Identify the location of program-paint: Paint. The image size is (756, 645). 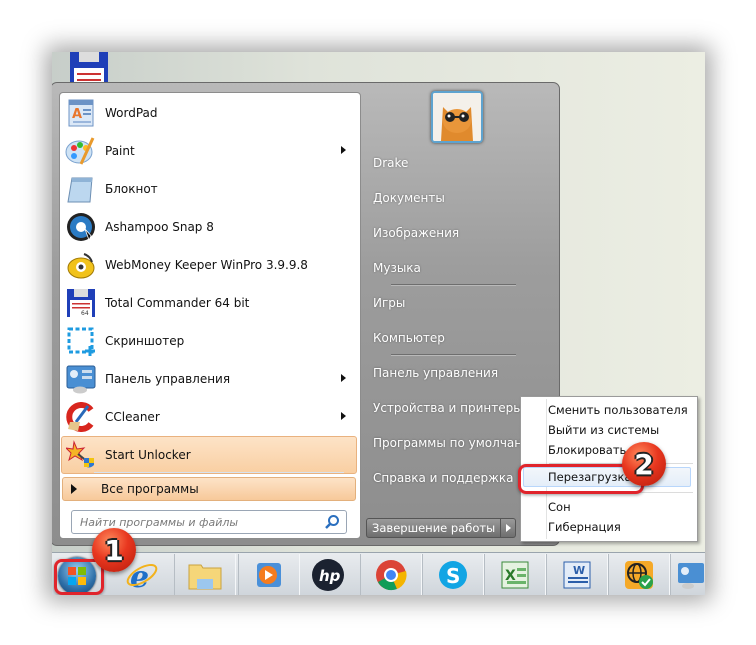
(209, 151).